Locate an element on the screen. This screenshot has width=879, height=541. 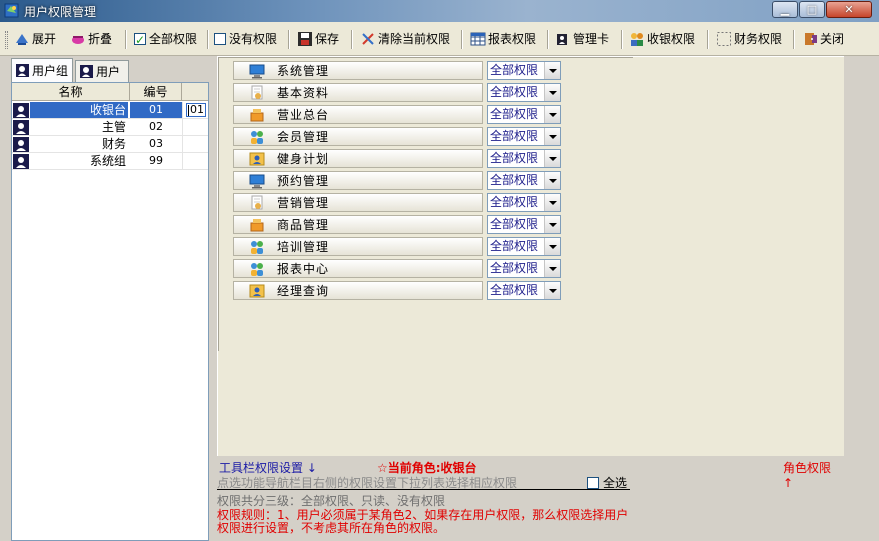
list-item: 收银台 01 01 is located at coordinates (110, 110).